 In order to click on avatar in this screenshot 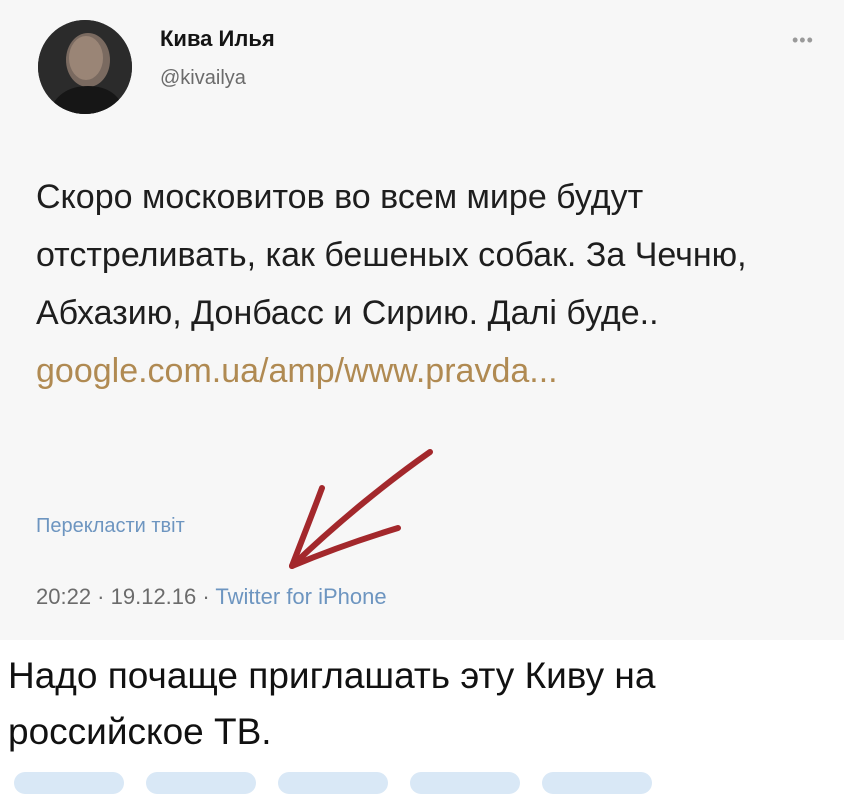, I will do `click(85, 67)`.